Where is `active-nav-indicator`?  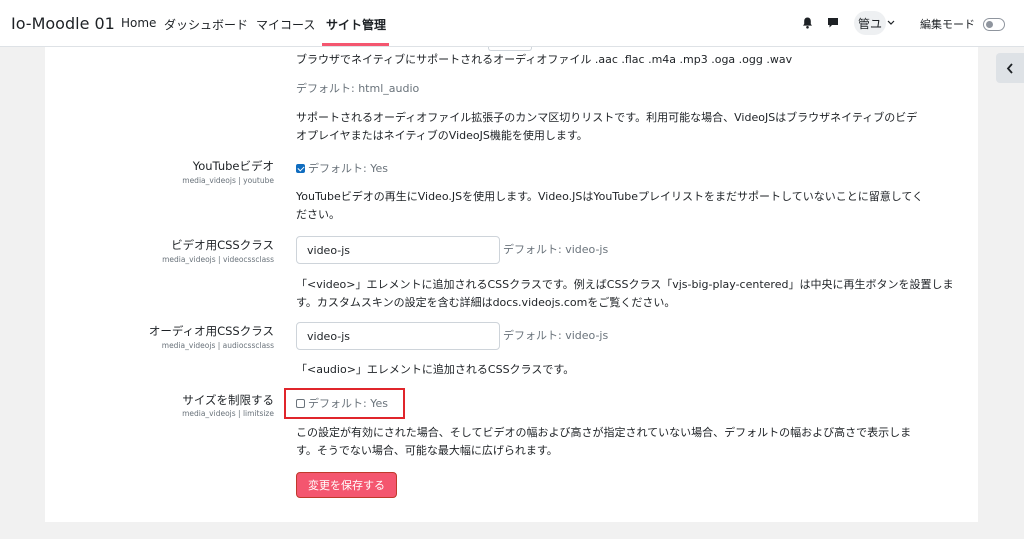 active-nav-indicator is located at coordinates (355, 44).